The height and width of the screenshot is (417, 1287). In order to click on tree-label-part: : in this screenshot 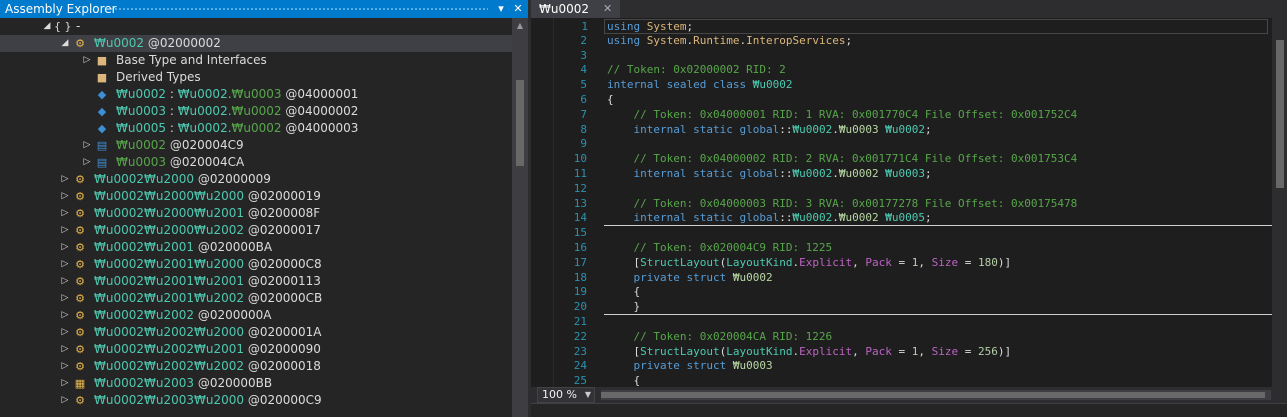, I will do `click(172, 94)`.